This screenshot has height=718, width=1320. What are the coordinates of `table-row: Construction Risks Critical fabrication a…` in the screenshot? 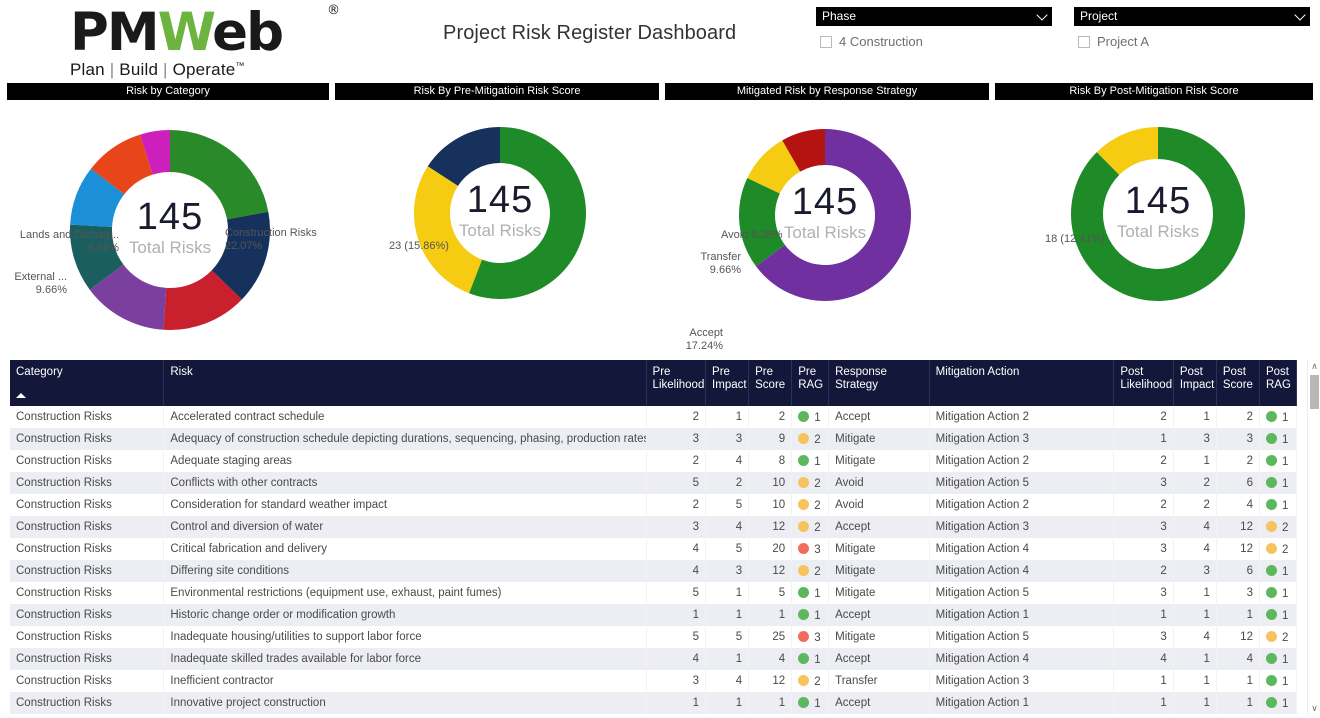 It's located at (654, 549).